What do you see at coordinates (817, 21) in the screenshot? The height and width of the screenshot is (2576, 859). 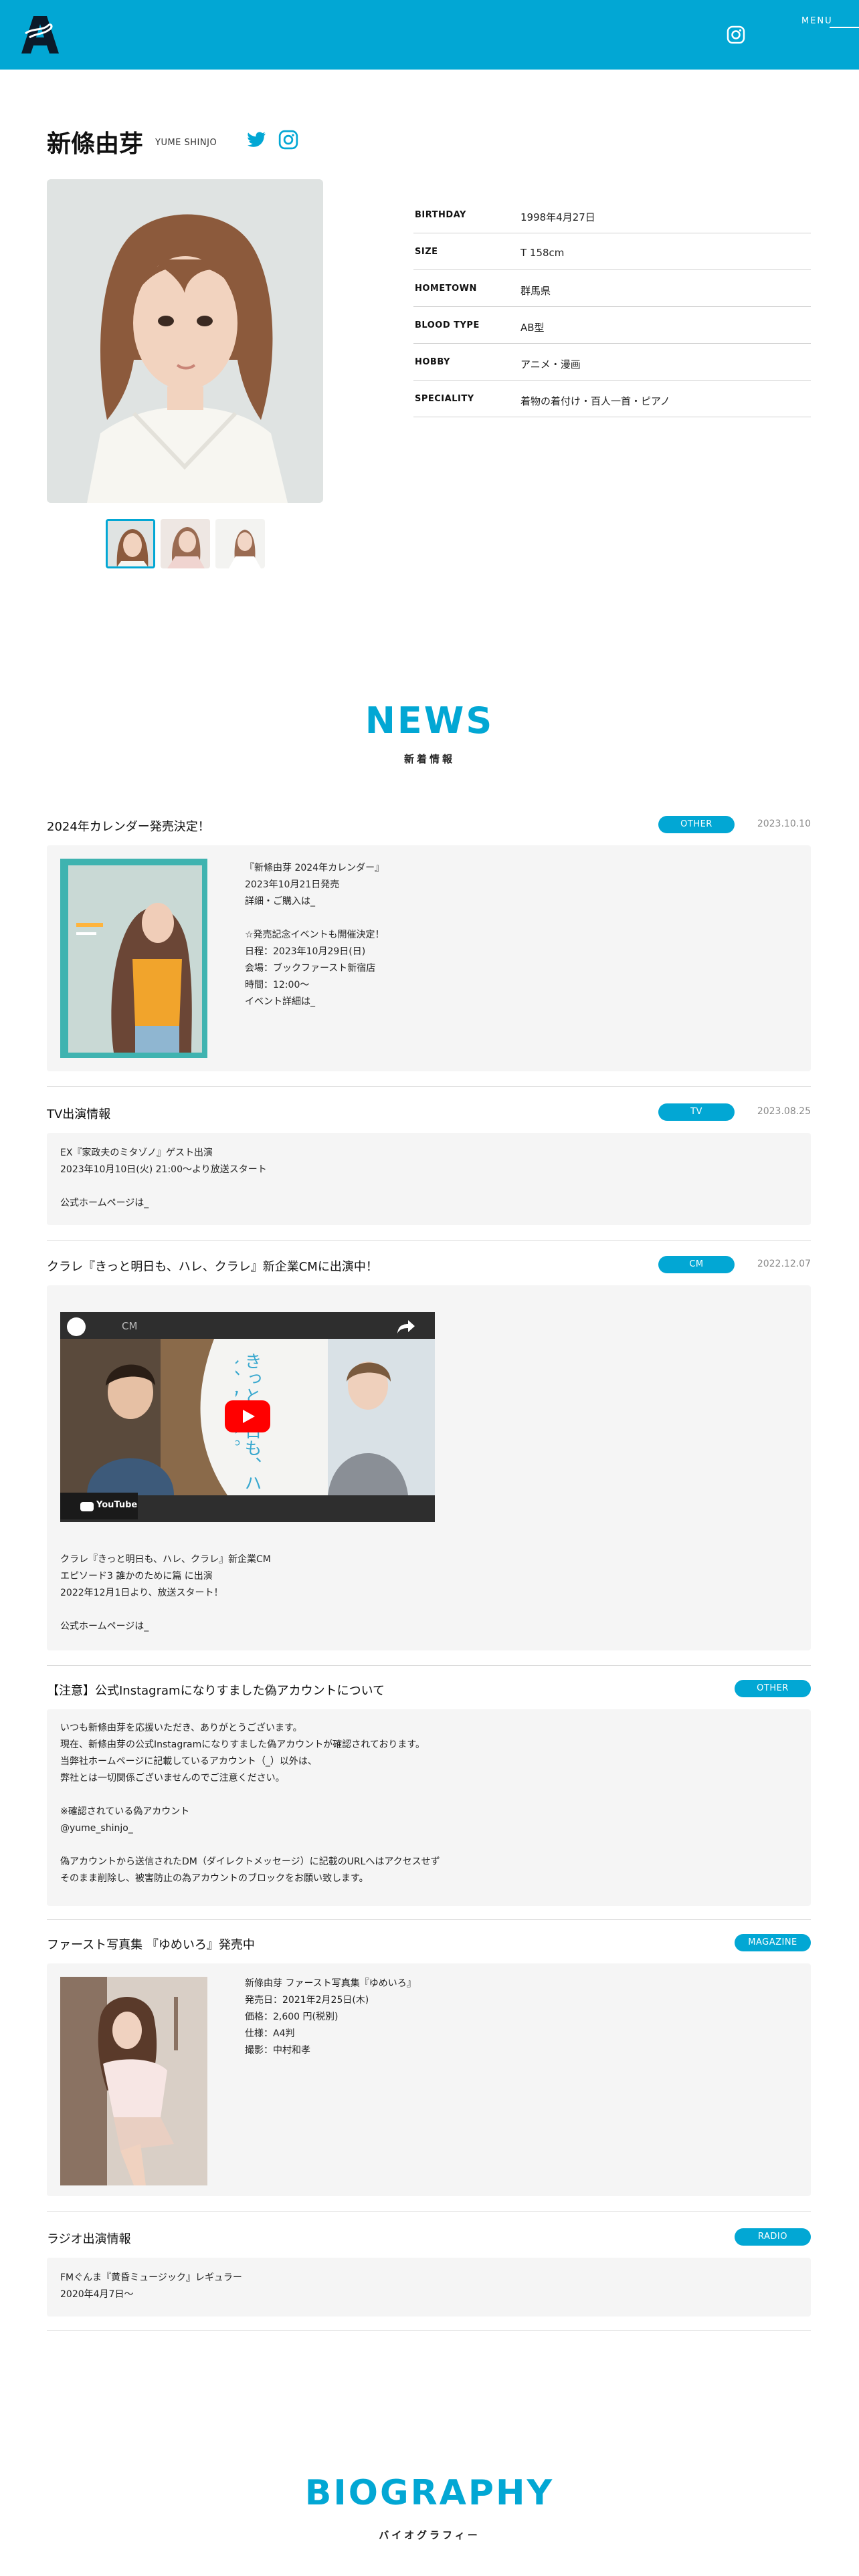 I see `menu-button: MENU` at bounding box center [817, 21].